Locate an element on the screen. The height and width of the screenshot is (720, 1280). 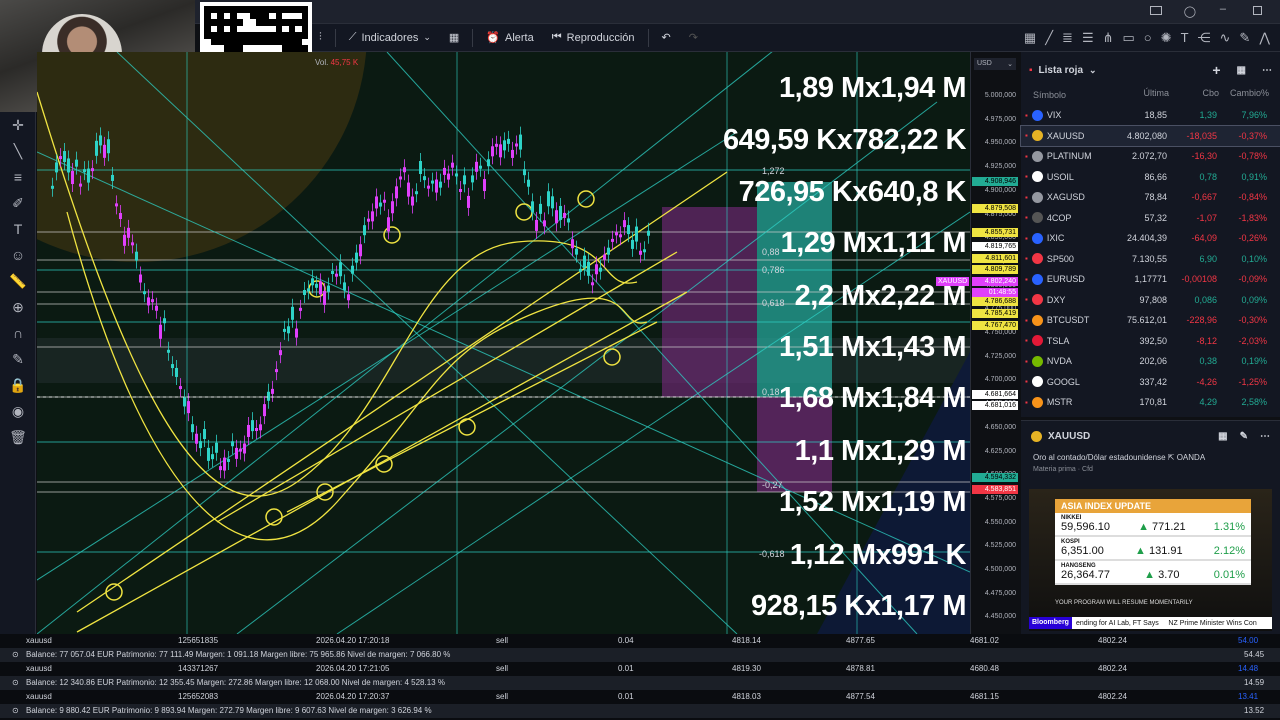
position-id: 143371267 is located at coordinates (198, 668).